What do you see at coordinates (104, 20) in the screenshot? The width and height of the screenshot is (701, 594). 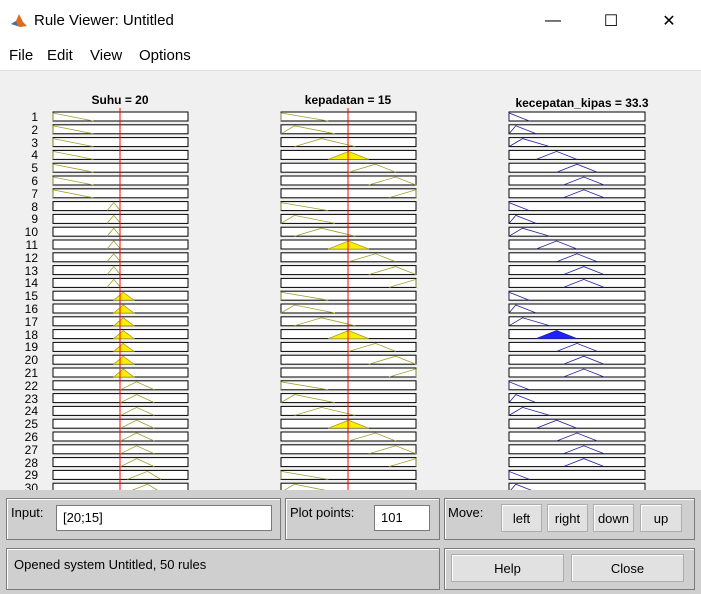 I see `window-title: Rule Viewer: Untitled` at bounding box center [104, 20].